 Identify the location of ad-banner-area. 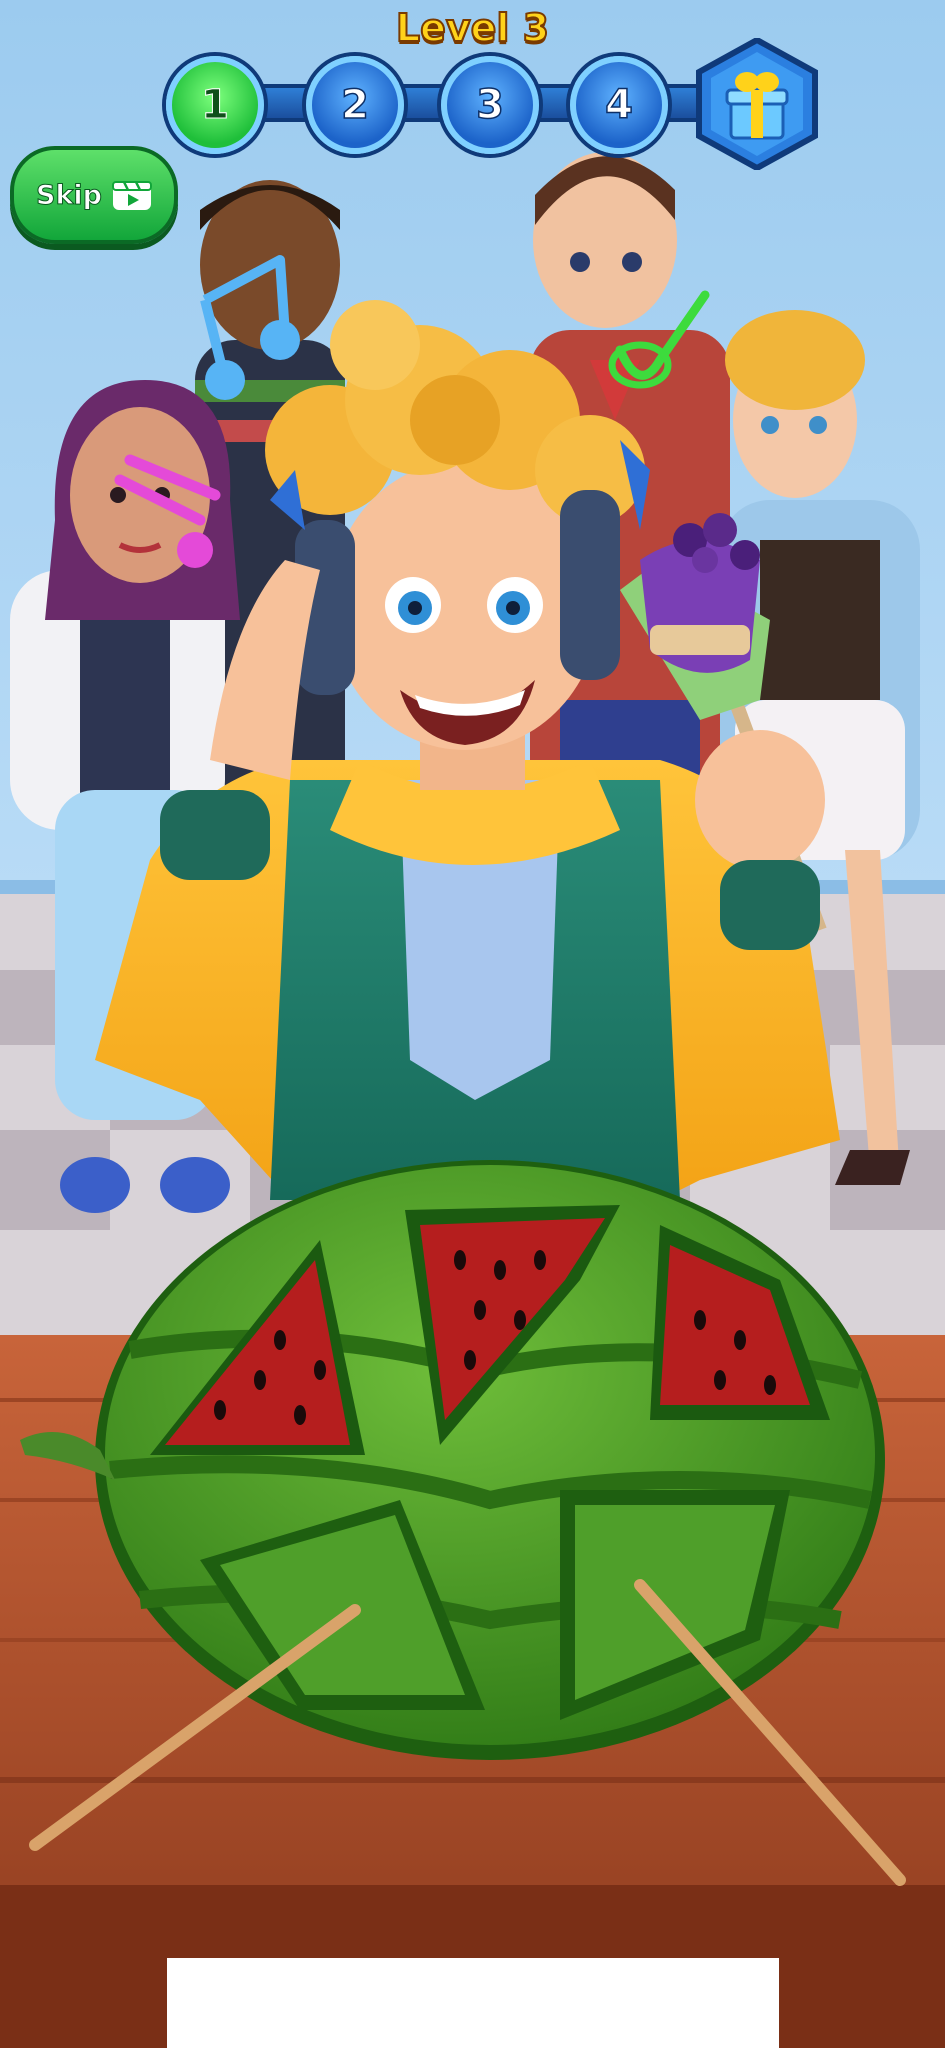
(473, 2003).